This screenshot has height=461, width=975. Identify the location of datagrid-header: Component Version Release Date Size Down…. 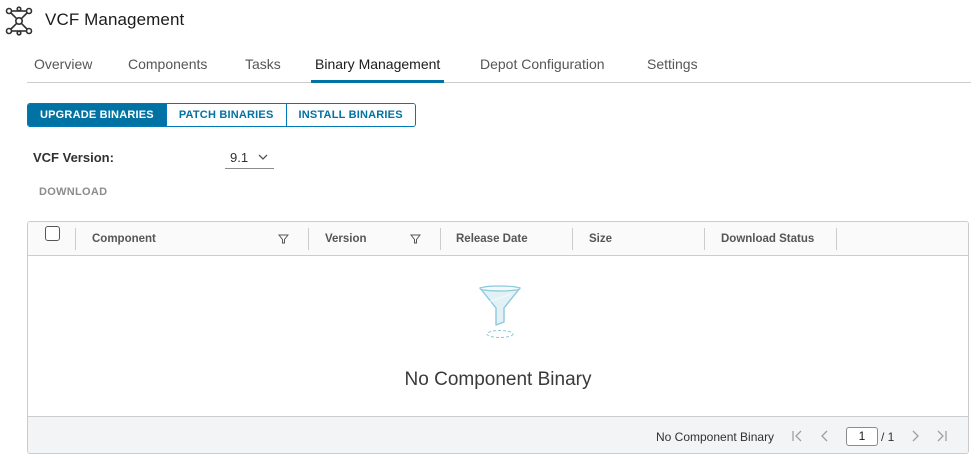
(498, 239).